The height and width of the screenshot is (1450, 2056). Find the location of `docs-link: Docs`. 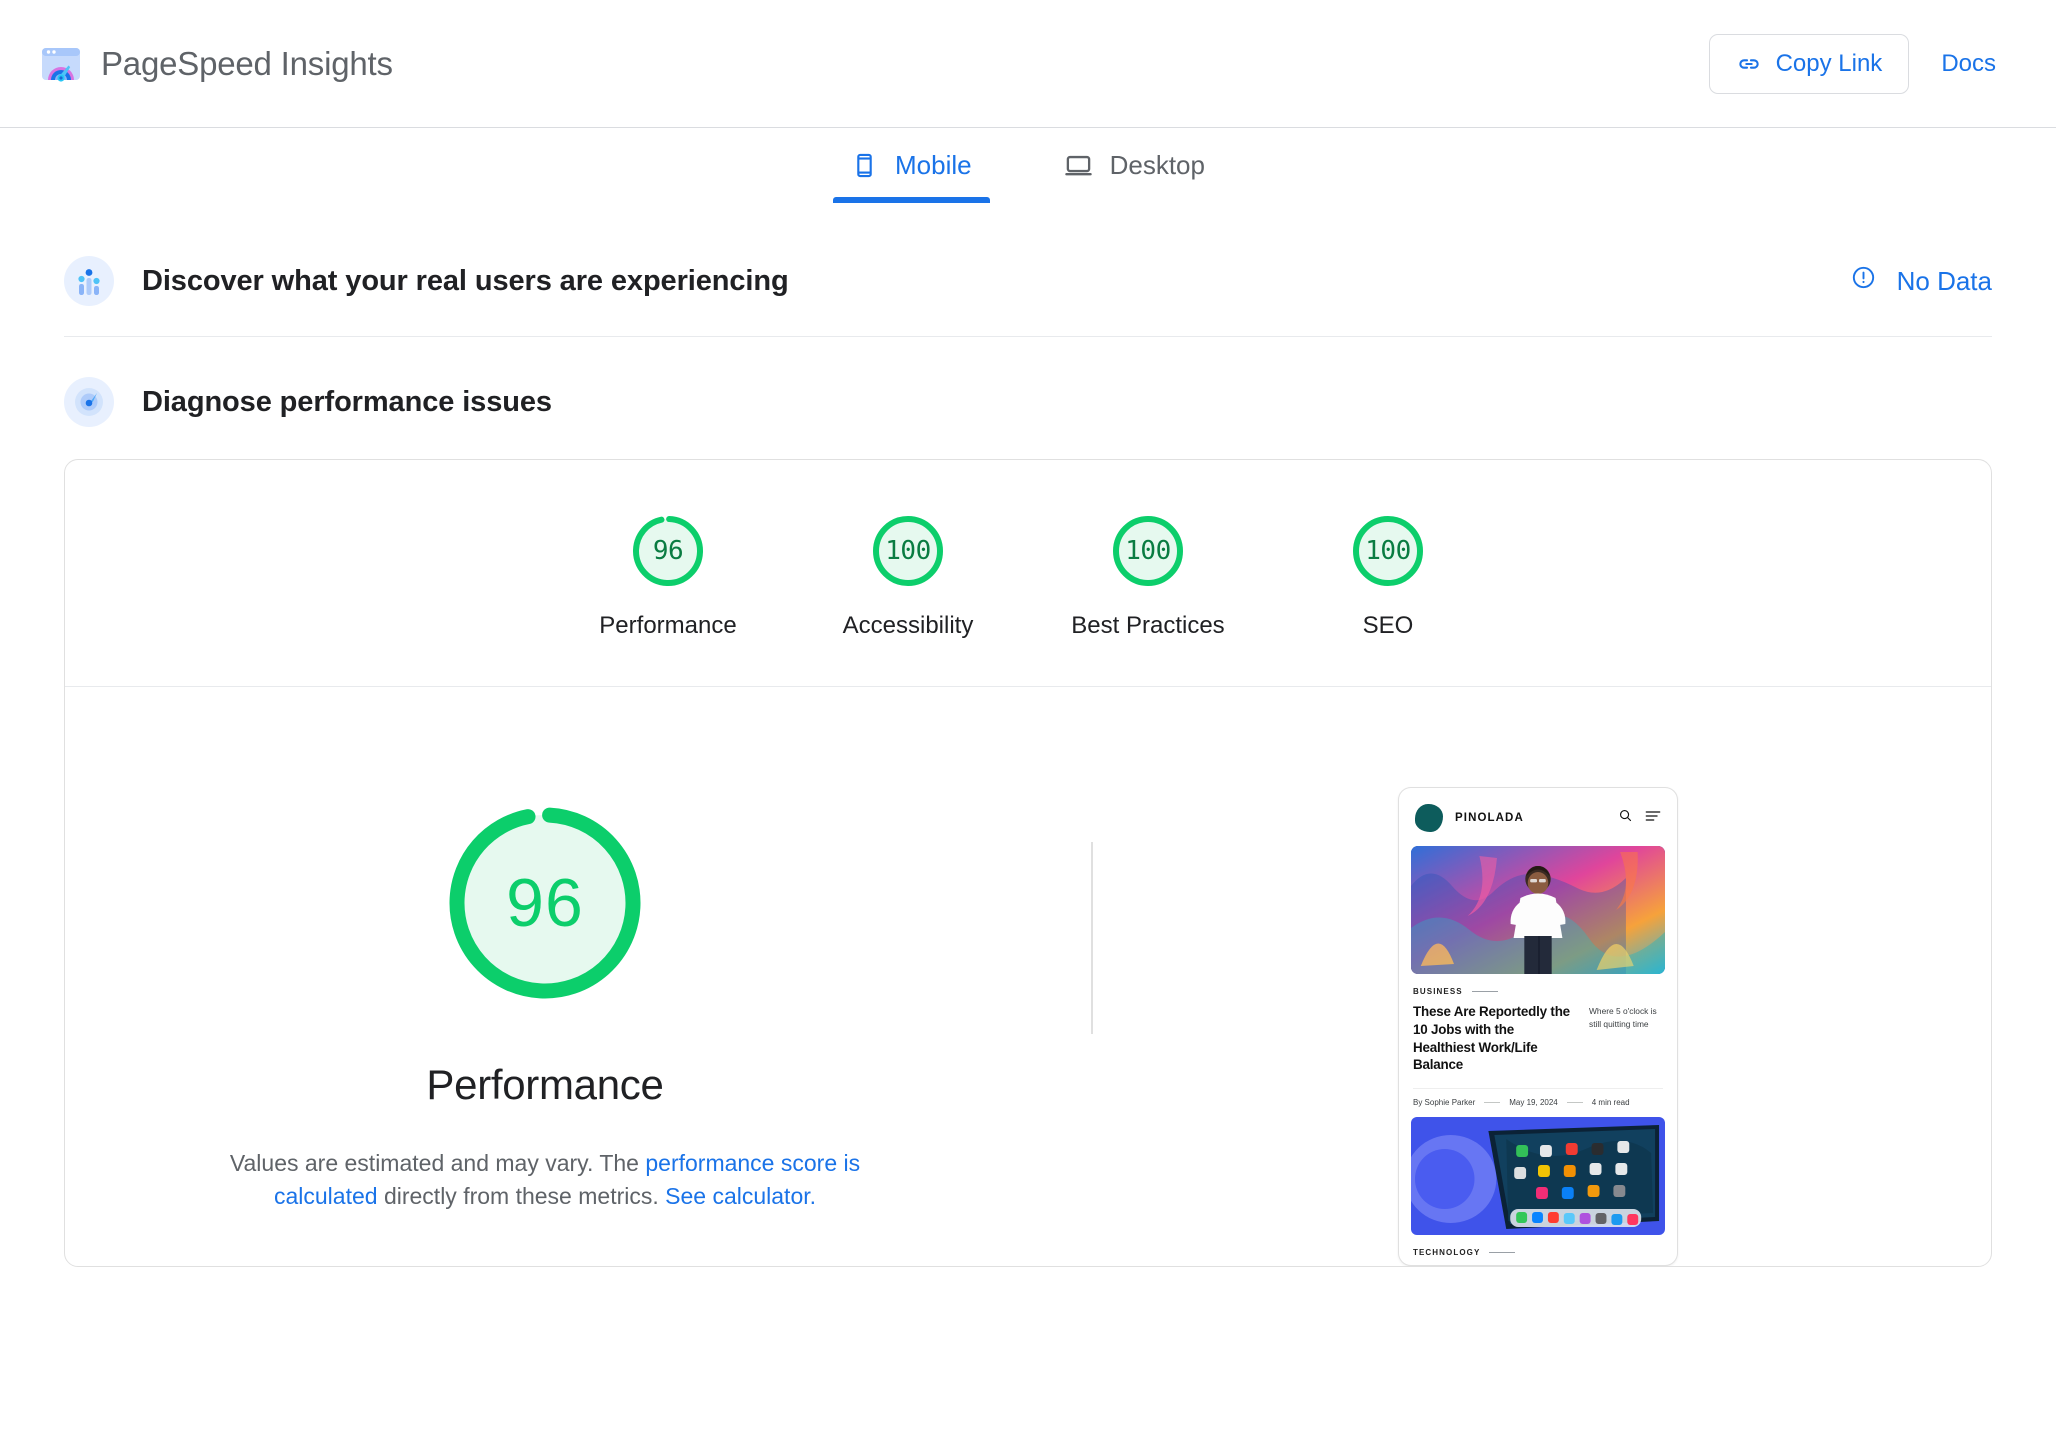

docs-link: Docs is located at coordinates (1972, 64).